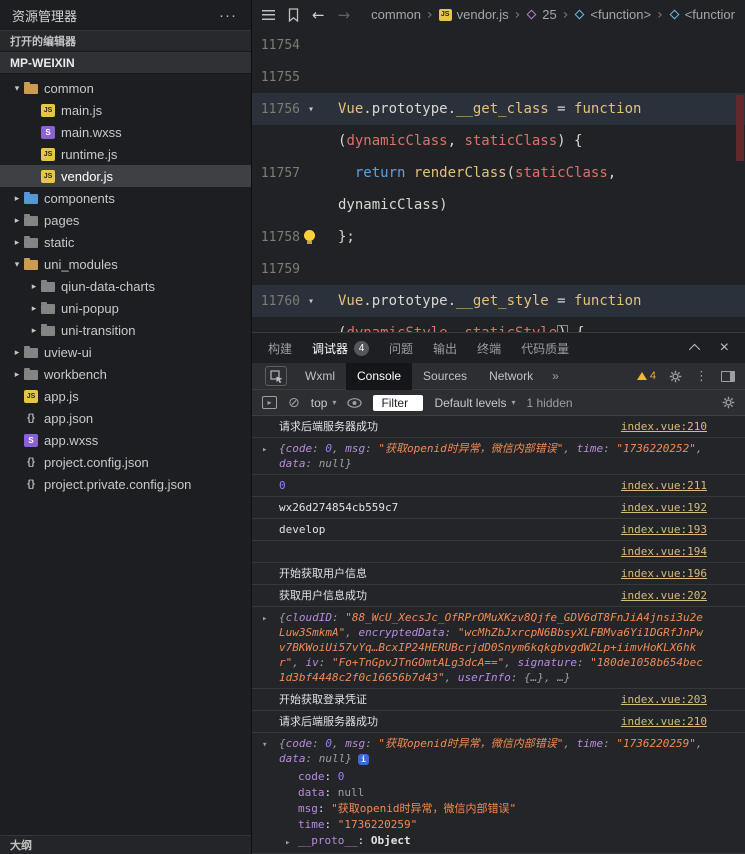 The height and width of the screenshot is (854, 745). I want to click on tree-item-uview-ui: ▸ uview-ui, so click(125, 352).